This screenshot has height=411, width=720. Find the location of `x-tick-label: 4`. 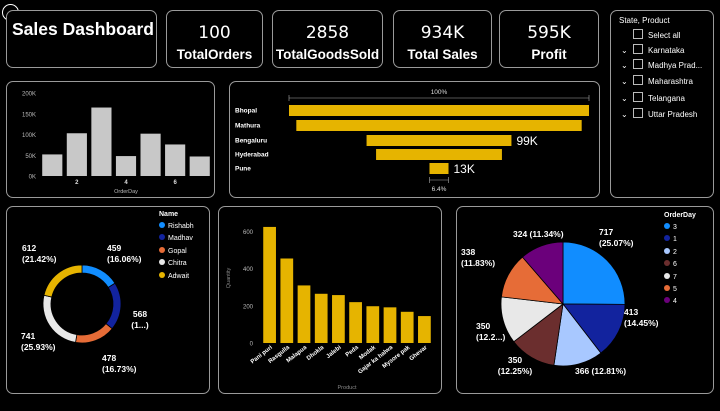

x-tick-label: 4 is located at coordinates (126, 183).